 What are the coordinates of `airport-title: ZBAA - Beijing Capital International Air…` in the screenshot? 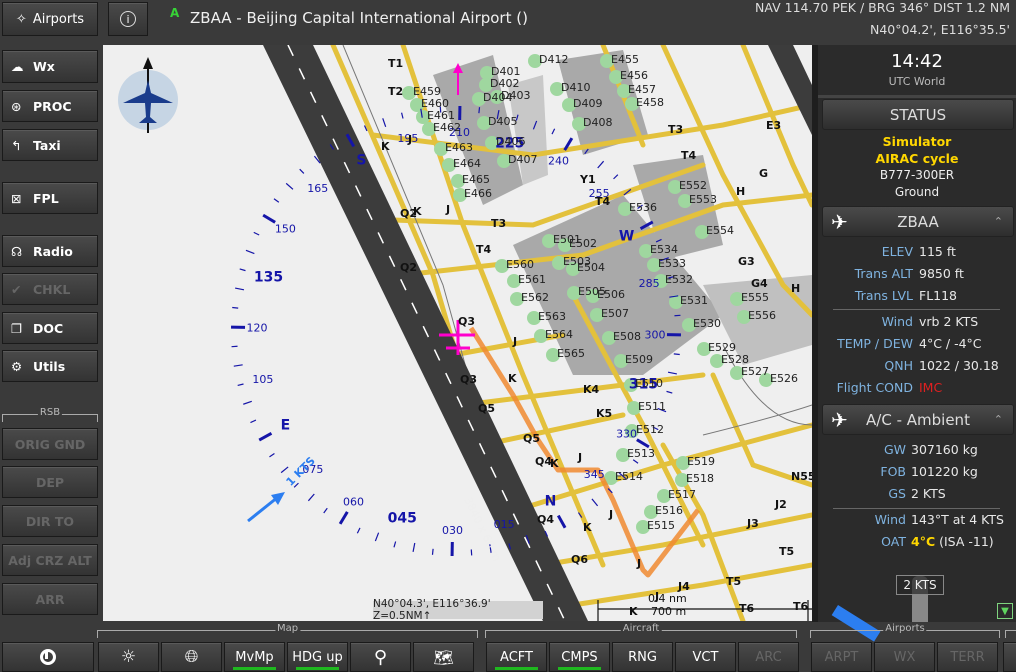 It's located at (359, 18).